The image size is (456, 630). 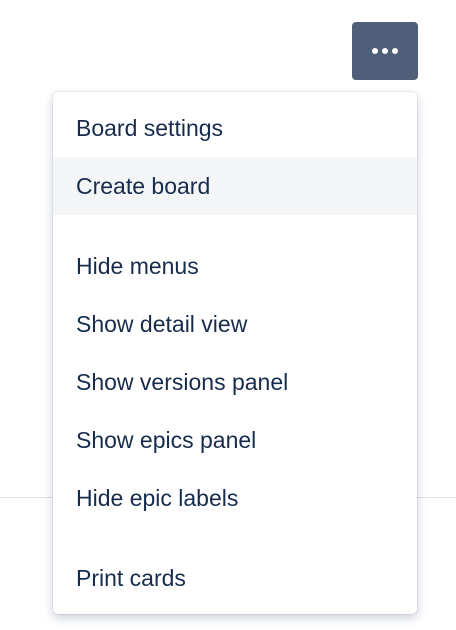 What do you see at coordinates (235, 498) in the screenshot?
I see `menu-item-hide-epic-labels: Hide epic labels` at bounding box center [235, 498].